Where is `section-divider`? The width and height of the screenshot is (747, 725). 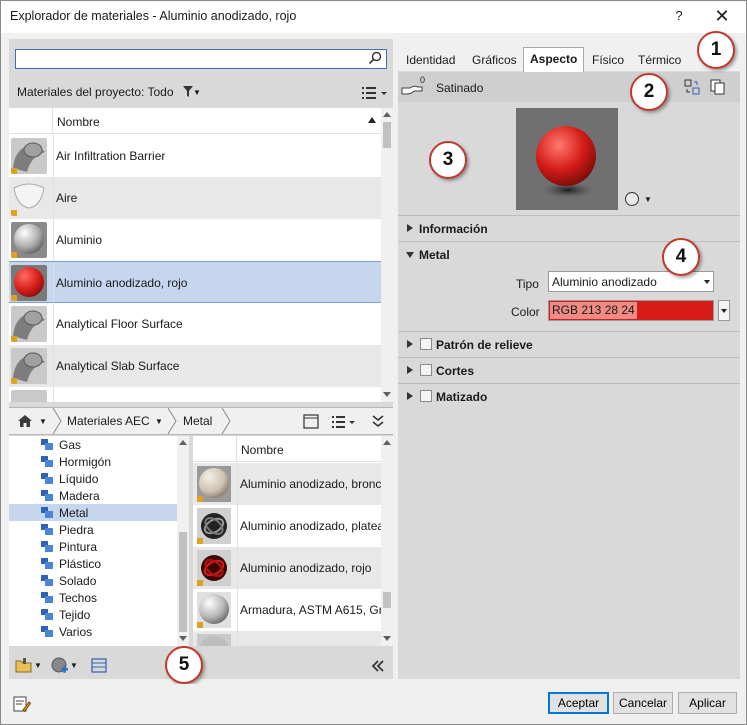 section-divider is located at coordinates (569, 215).